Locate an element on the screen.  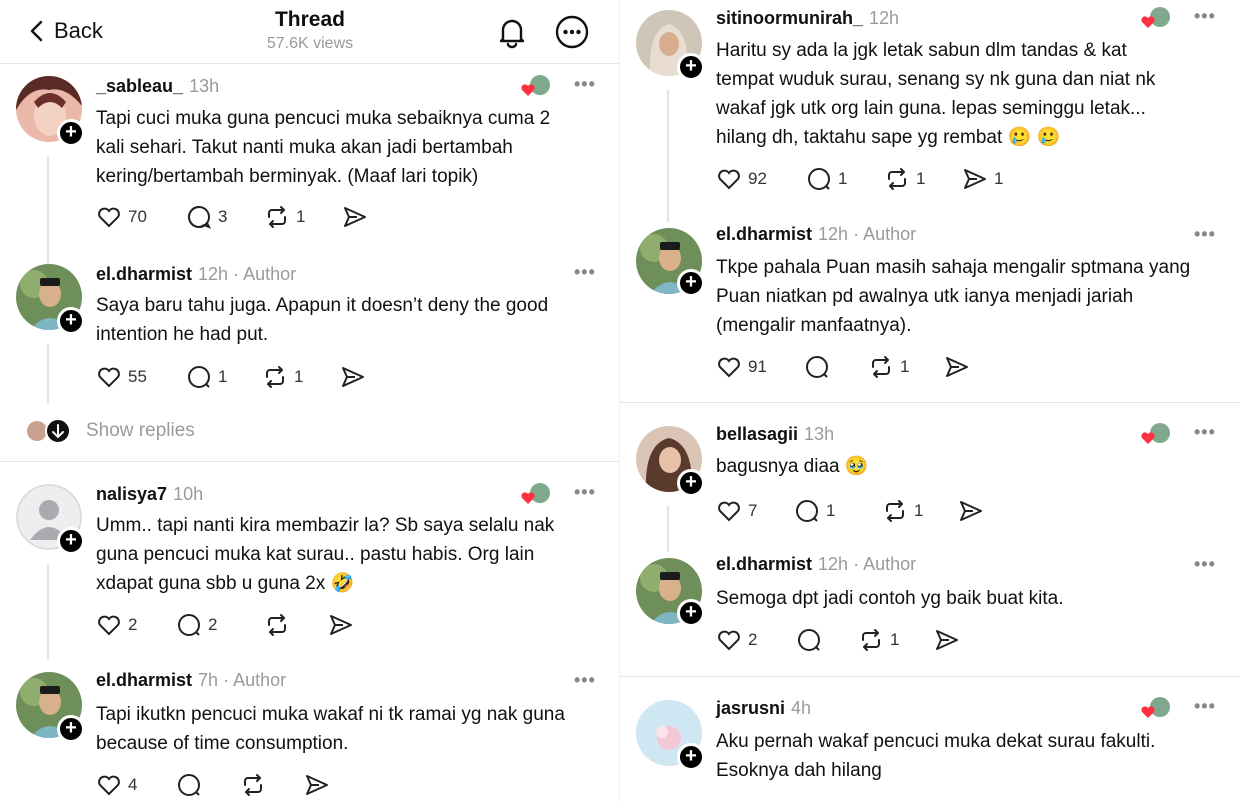
share-button: 1 is located at coordinates (982, 179).